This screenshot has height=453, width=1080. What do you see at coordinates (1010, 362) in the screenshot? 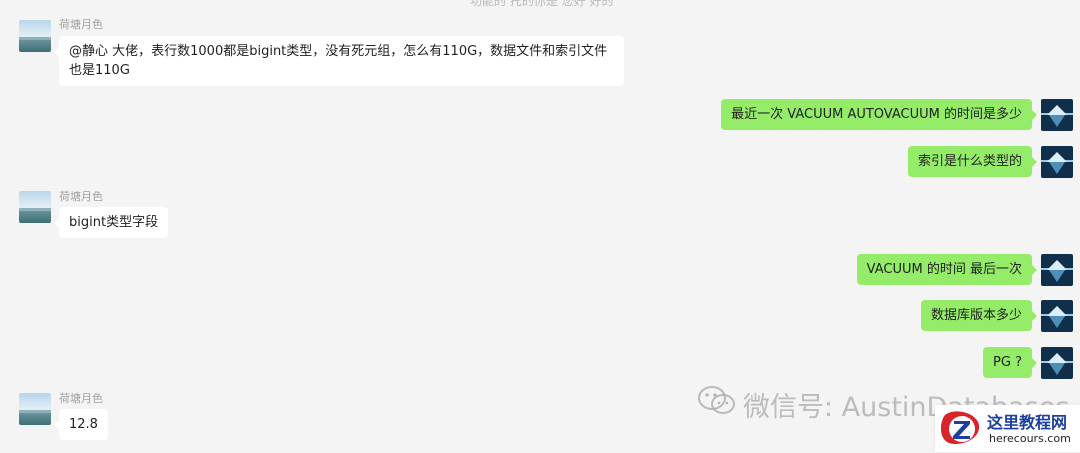
I see `message-bubble: PG ?` at bounding box center [1010, 362].